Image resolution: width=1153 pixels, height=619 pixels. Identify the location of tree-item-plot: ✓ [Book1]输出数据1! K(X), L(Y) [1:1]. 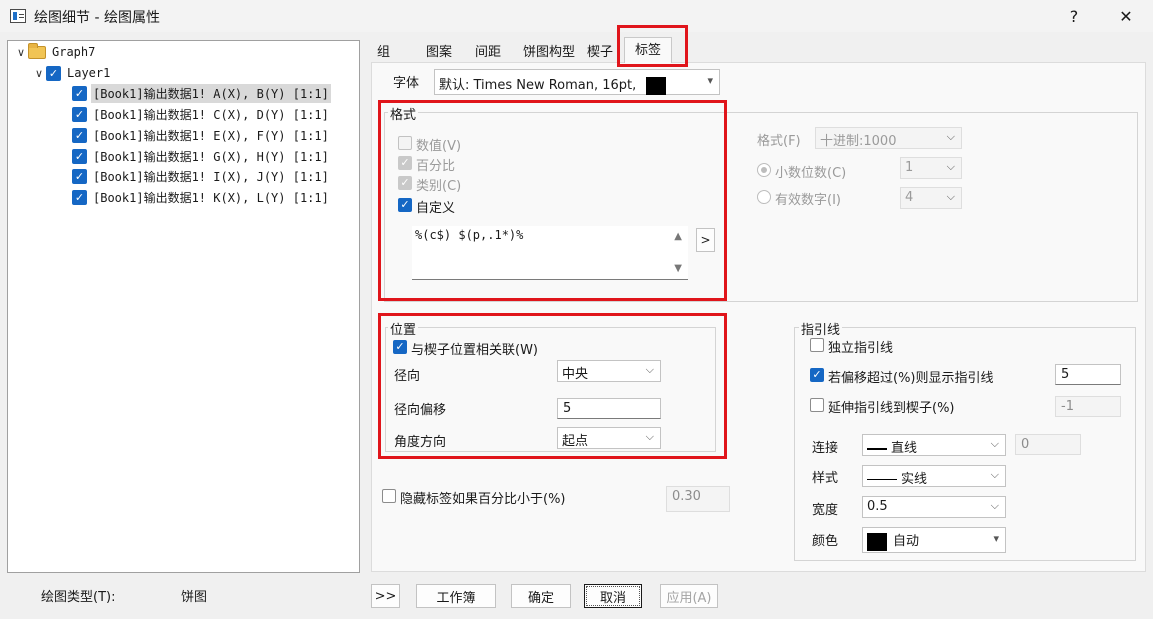
(201, 197).